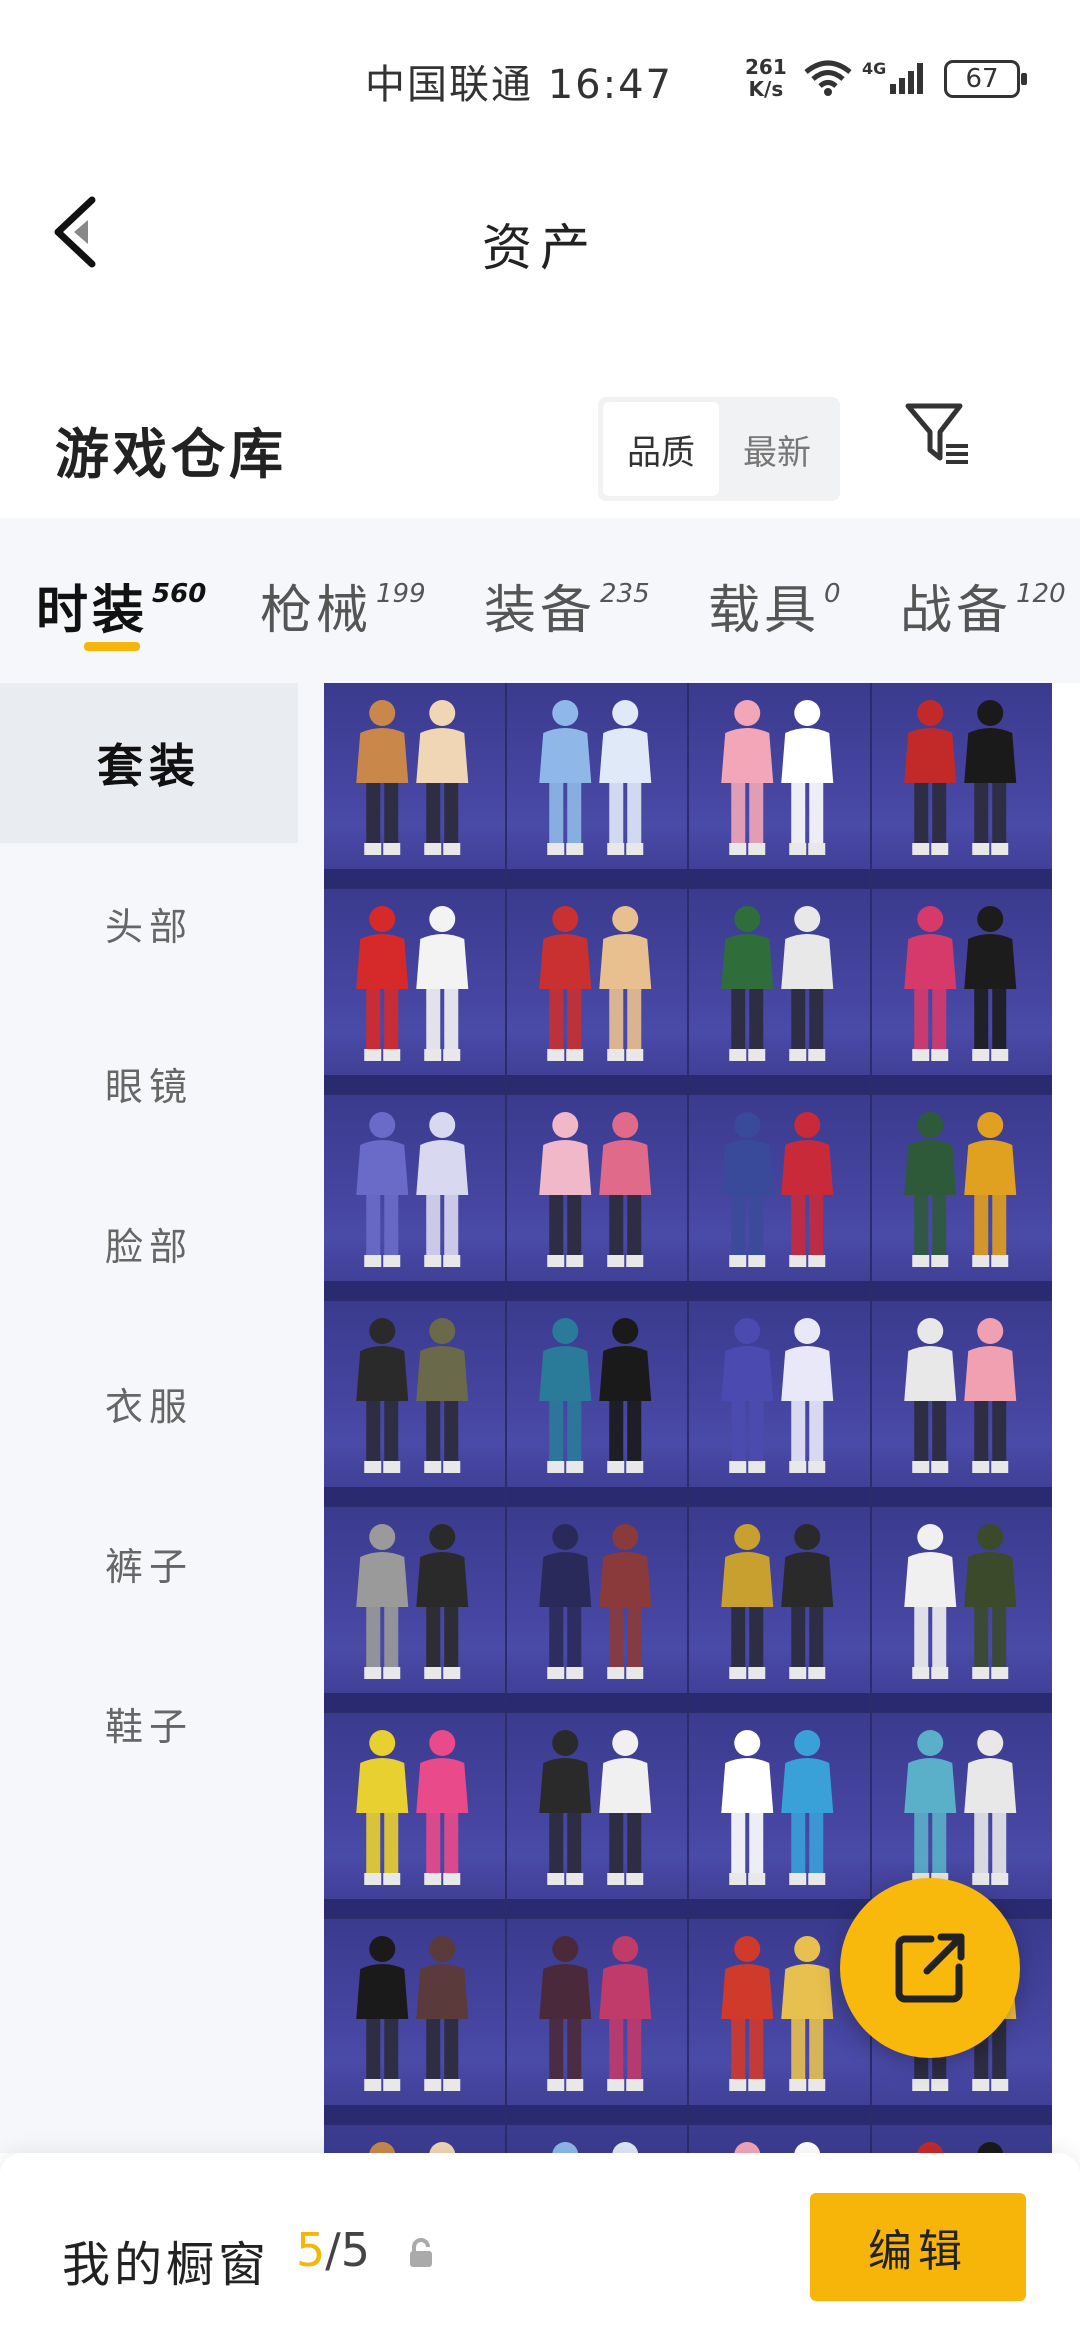  I want to click on sidebar-item-clothes: 衣服, so click(149, 1403).